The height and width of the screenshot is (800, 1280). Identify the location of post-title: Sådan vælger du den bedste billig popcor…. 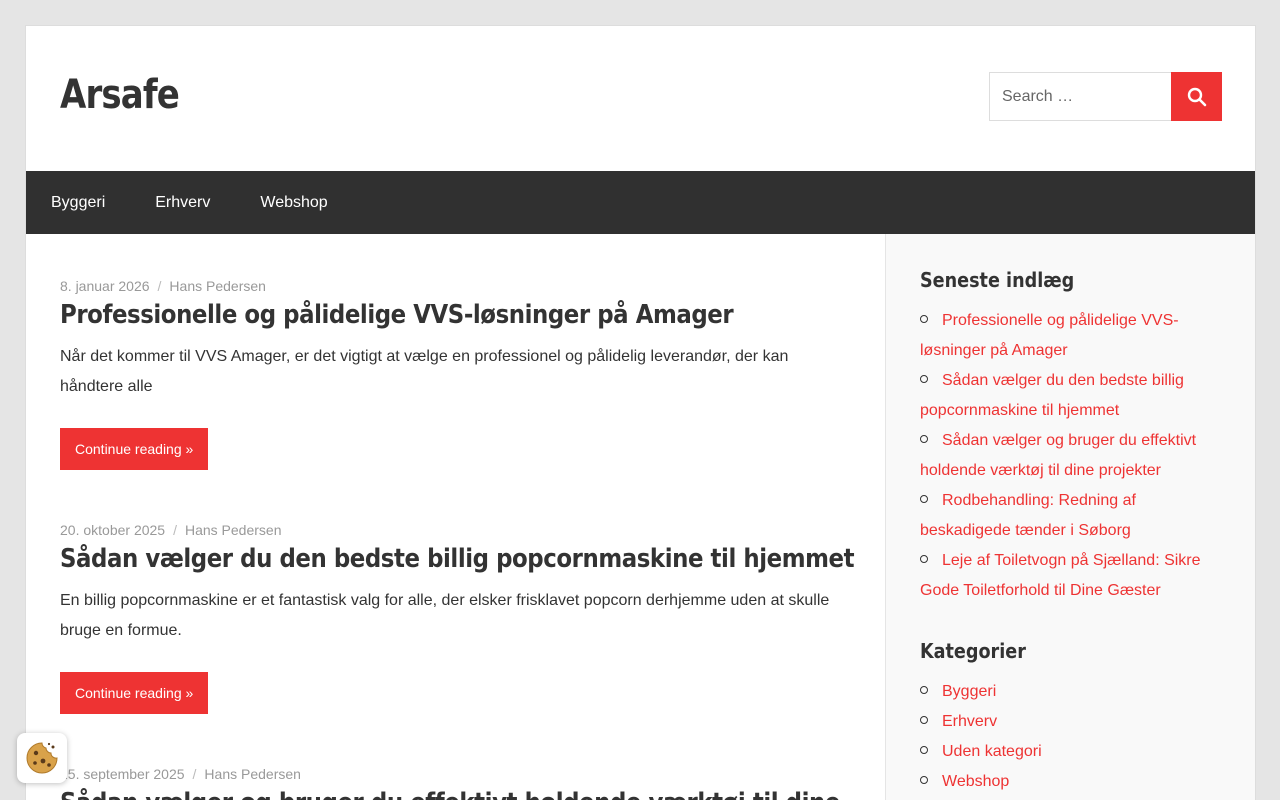
(457, 559).